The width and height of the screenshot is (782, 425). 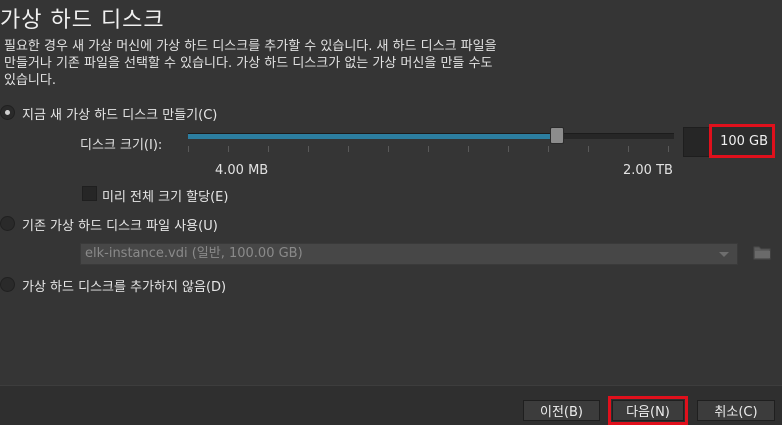 What do you see at coordinates (89, 193) in the screenshot?
I see `preallocate-checkbox` at bounding box center [89, 193].